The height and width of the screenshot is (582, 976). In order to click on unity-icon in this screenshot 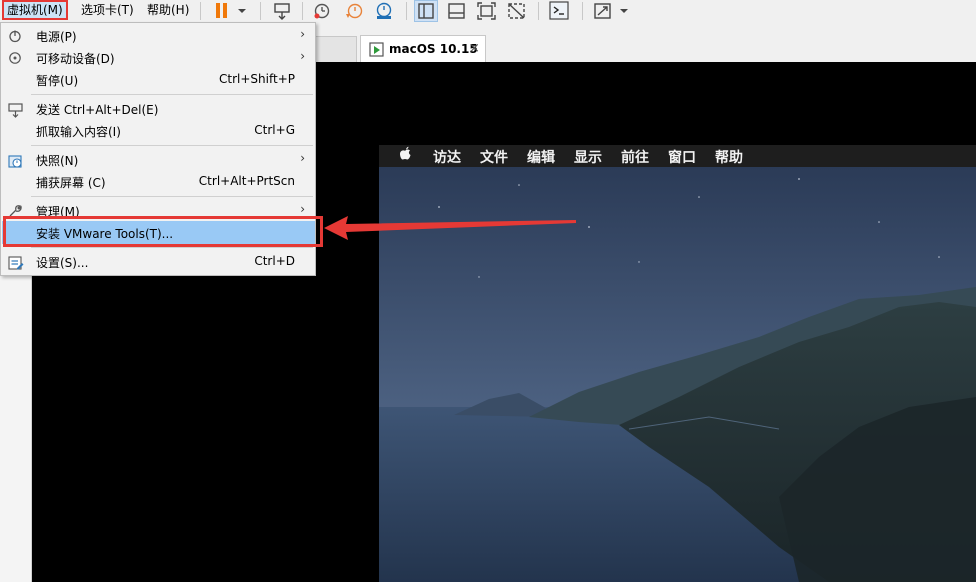, I will do `click(516, 11)`.